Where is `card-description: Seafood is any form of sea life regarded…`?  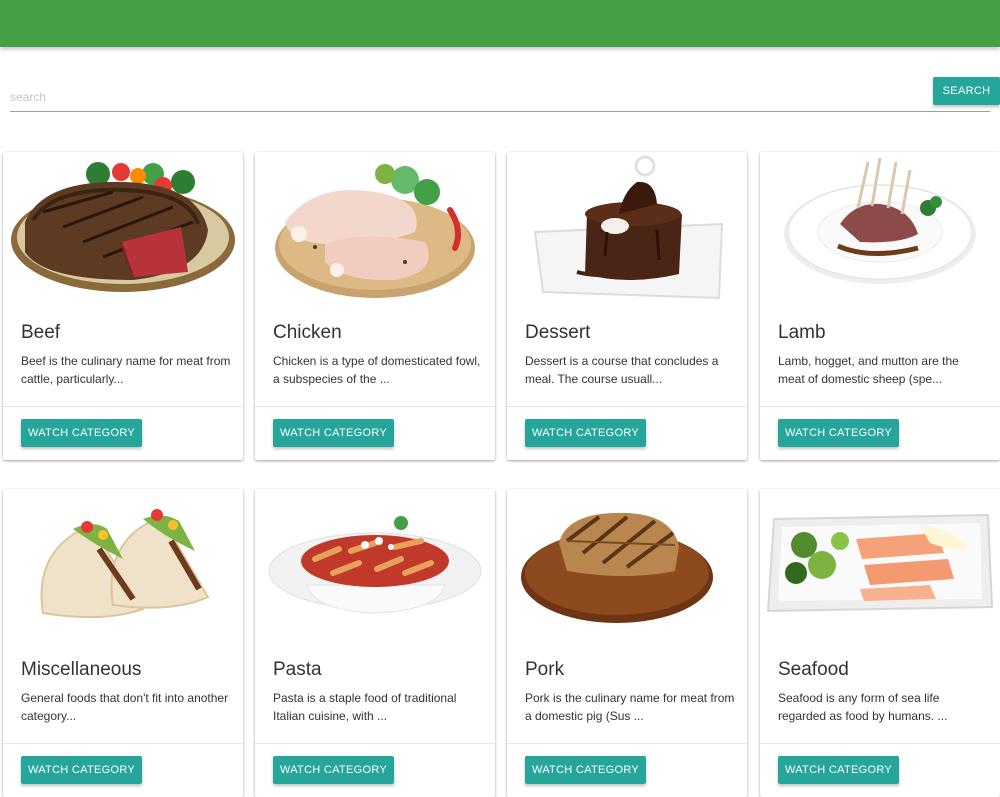
card-description: Seafood is any form of sea life regarded… is located at coordinates (863, 707).